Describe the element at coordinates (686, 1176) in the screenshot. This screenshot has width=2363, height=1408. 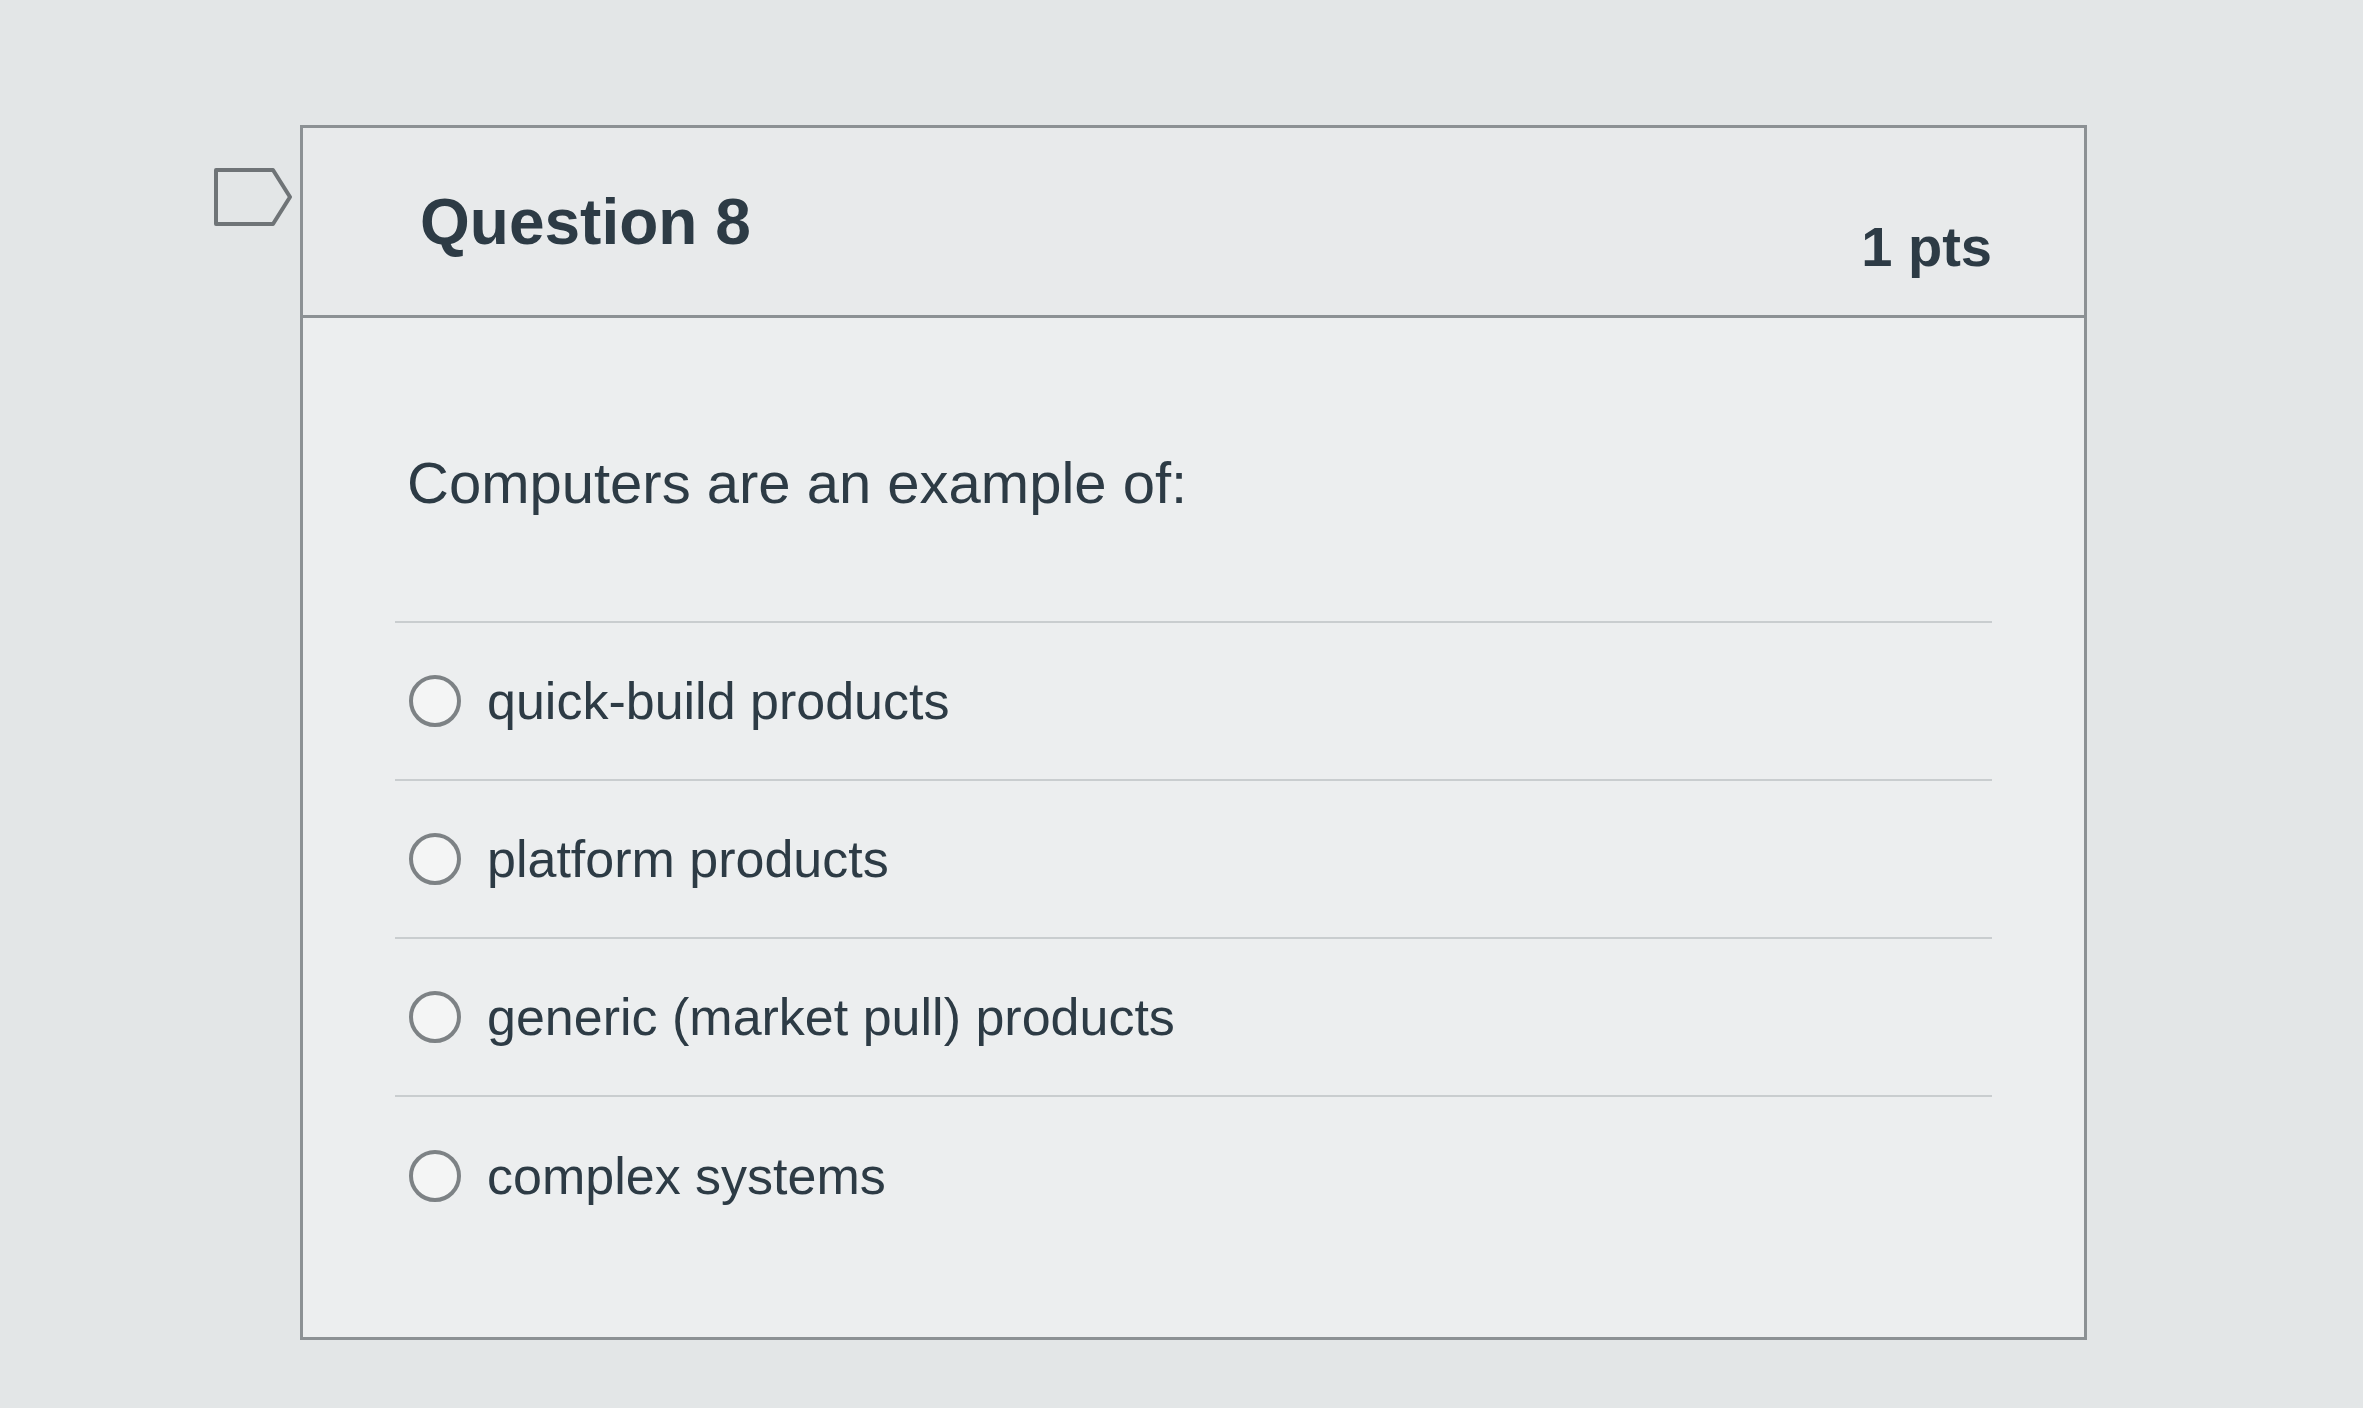
I see `answer-option-label: complex systems` at that location.